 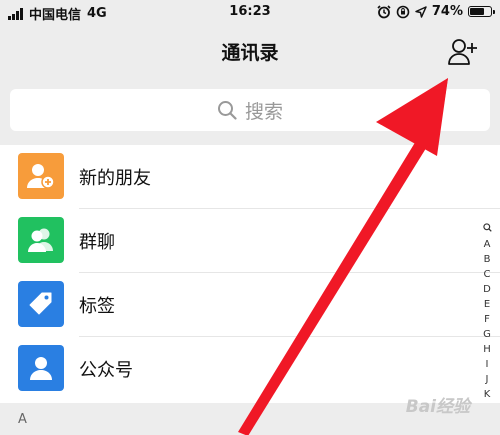 What do you see at coordinates (487, 229) in the screenshot?
I see `index-search-icon` at bounding box center [487, 229].